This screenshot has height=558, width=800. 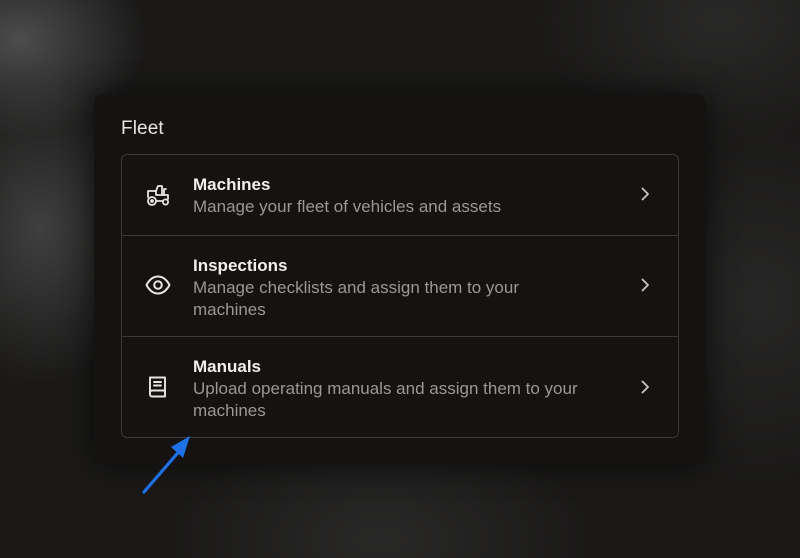 What do you see at coordinates (158, 285) in the screenshot?
I see `eye-icon` at bounding box center [158, 285].